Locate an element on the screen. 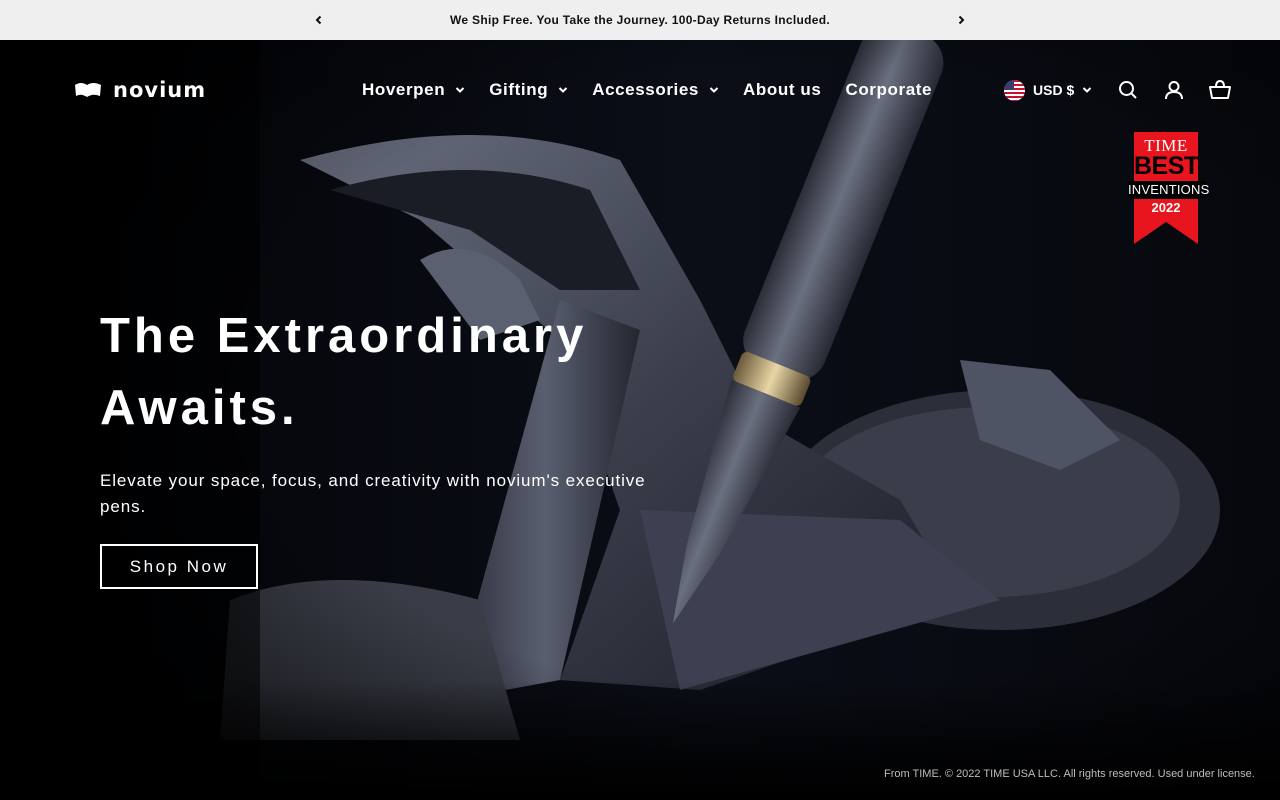 The image size is (1280, 800). hero-headline-line2: Awaits. is located at coordinates (199, 408).